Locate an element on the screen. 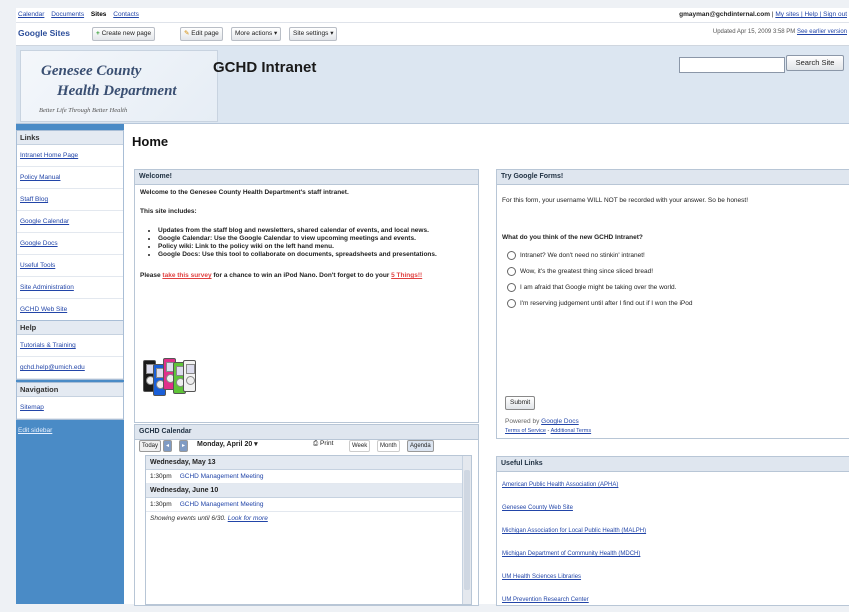 The width and height of the screenshot is (849, 612). create-page-button: + Create new page is located at coordinates (124, 34).